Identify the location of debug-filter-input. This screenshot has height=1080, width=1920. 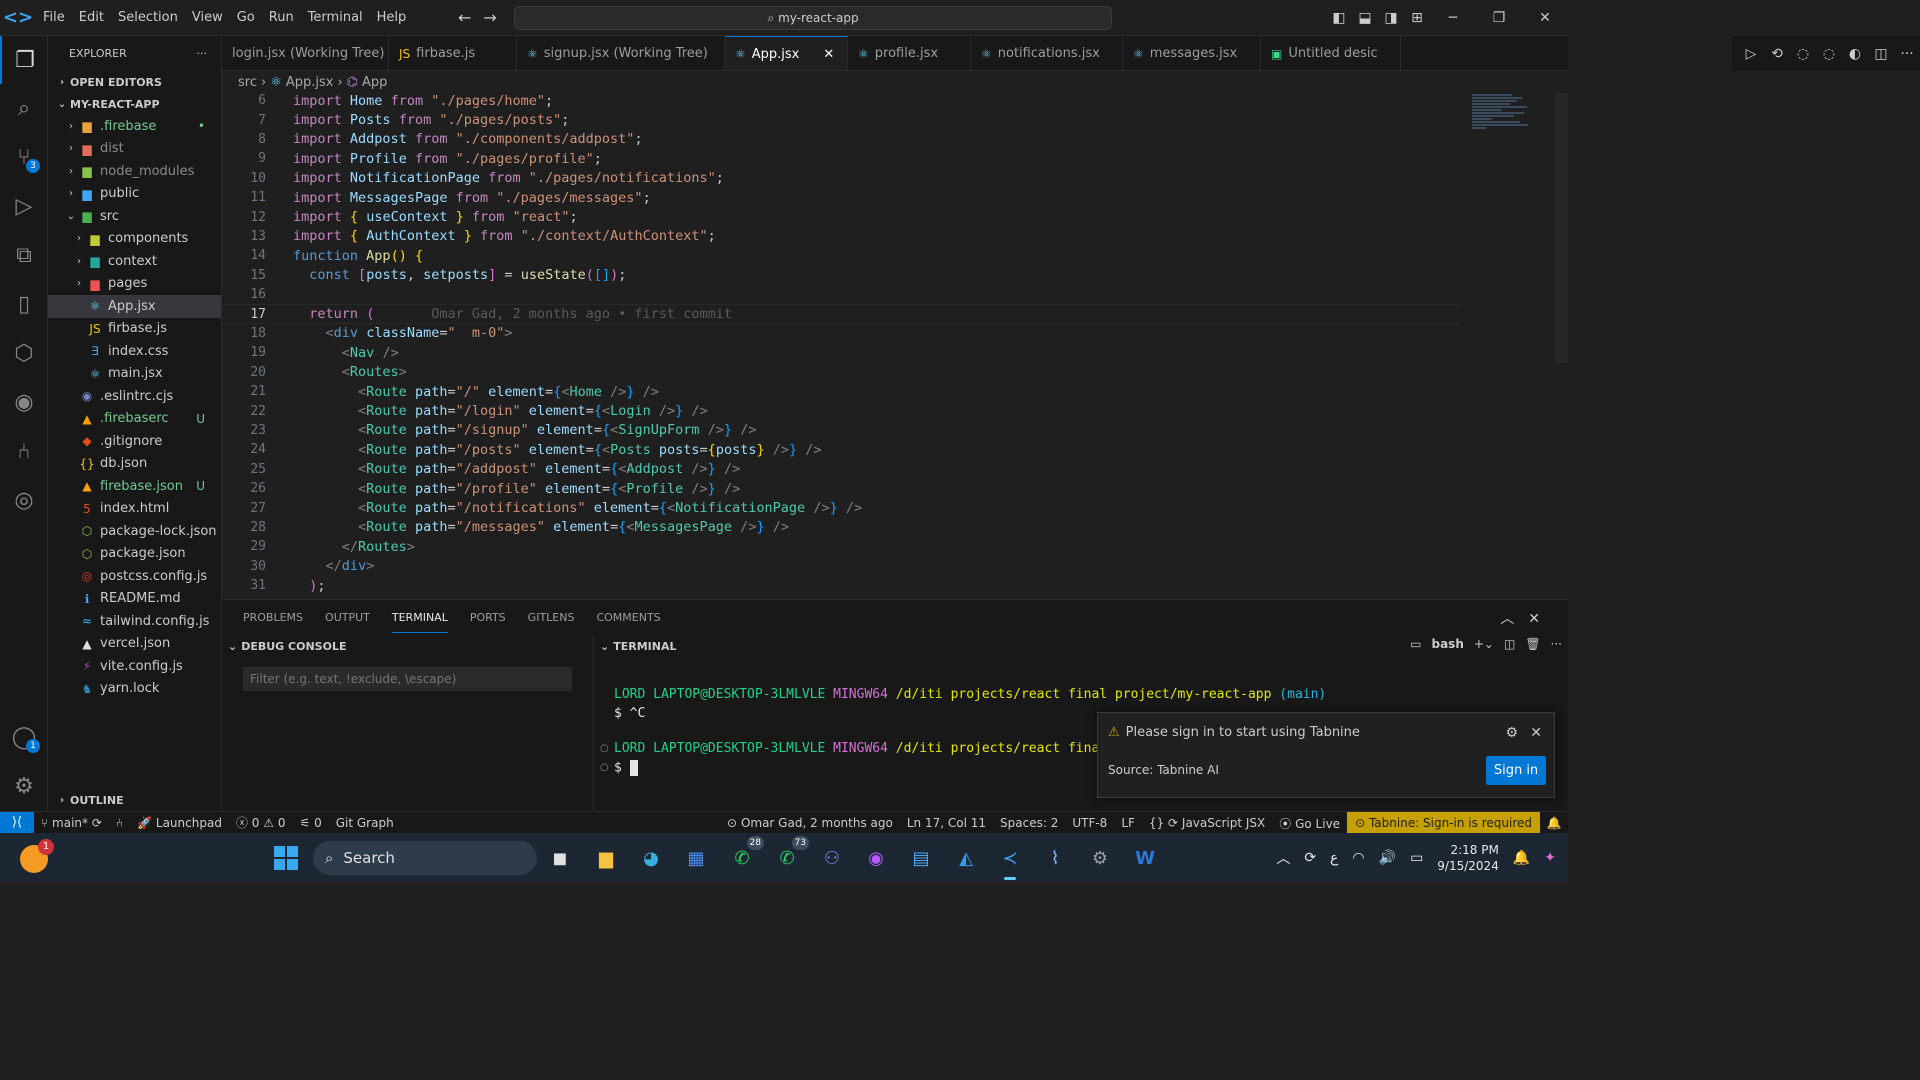
(407, 679).